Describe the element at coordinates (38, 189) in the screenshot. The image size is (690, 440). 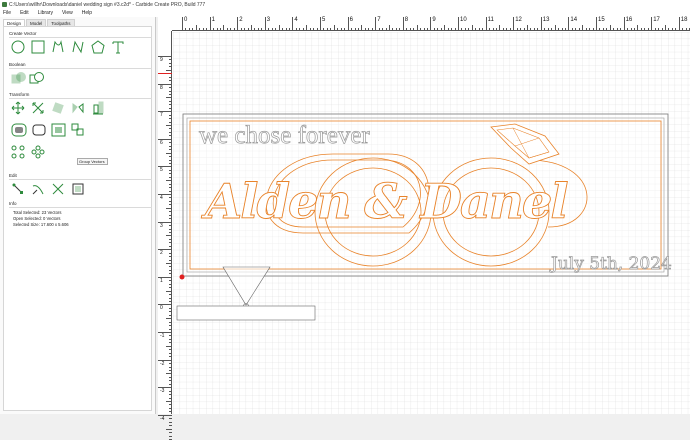
I see `trim-icon` at that location.